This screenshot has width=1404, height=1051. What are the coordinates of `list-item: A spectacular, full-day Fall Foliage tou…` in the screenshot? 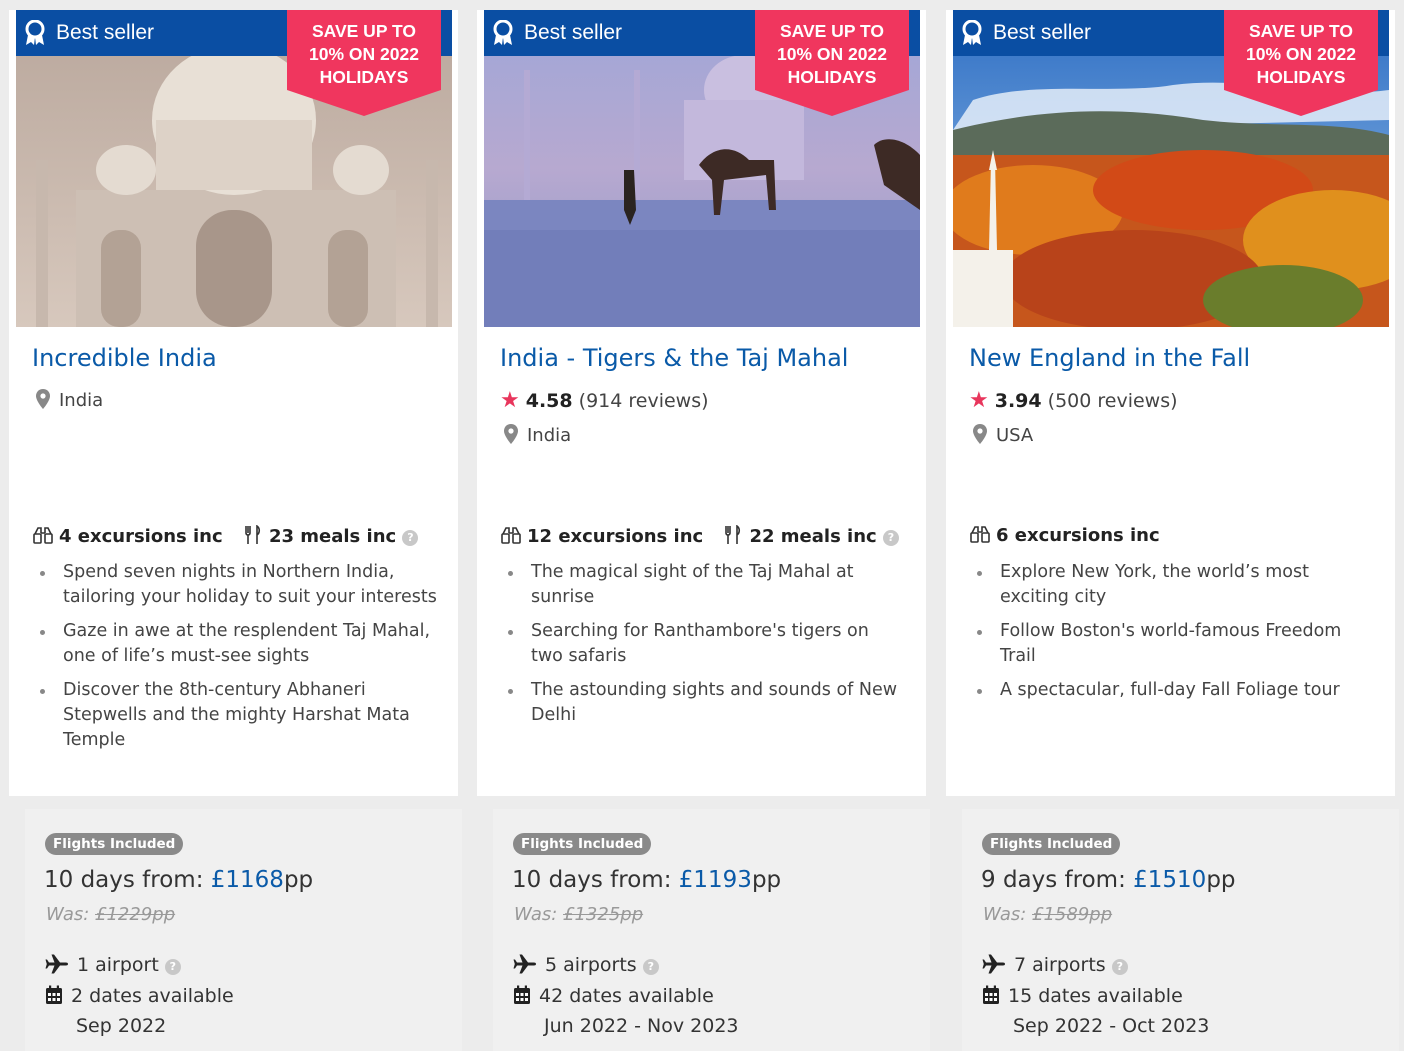 It's located at (1174, 690).